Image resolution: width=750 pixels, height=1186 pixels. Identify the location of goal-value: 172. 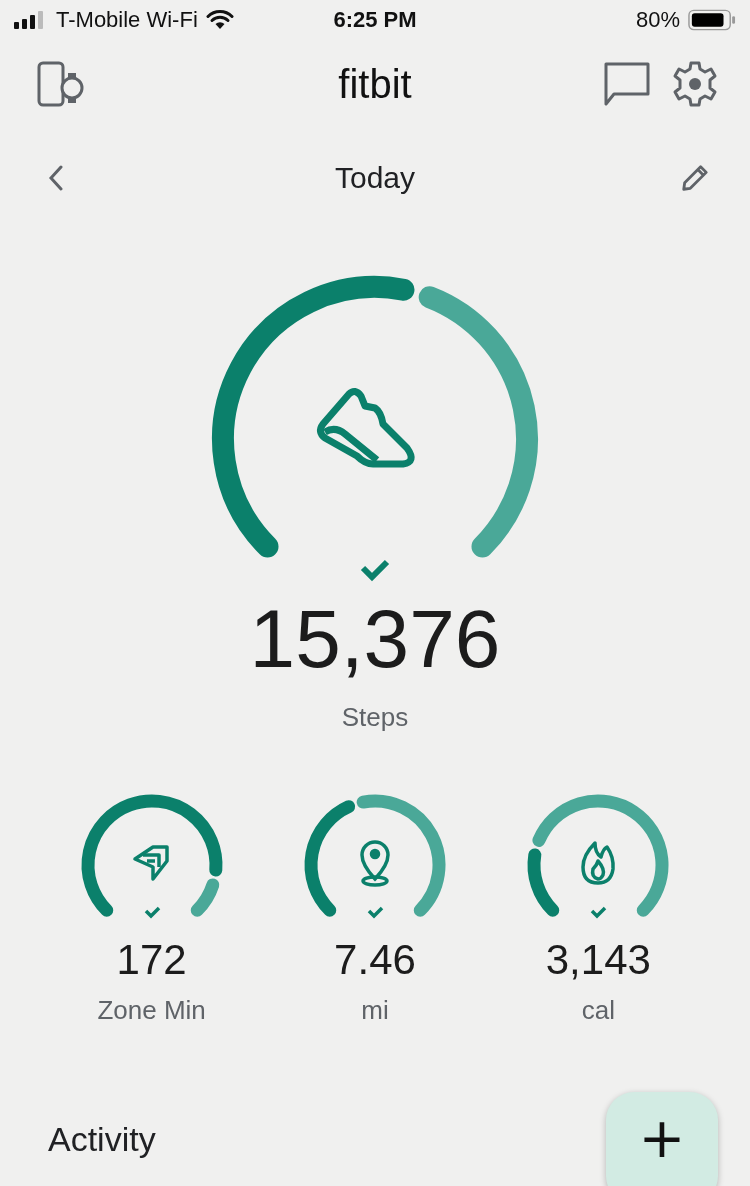
(151, 960).